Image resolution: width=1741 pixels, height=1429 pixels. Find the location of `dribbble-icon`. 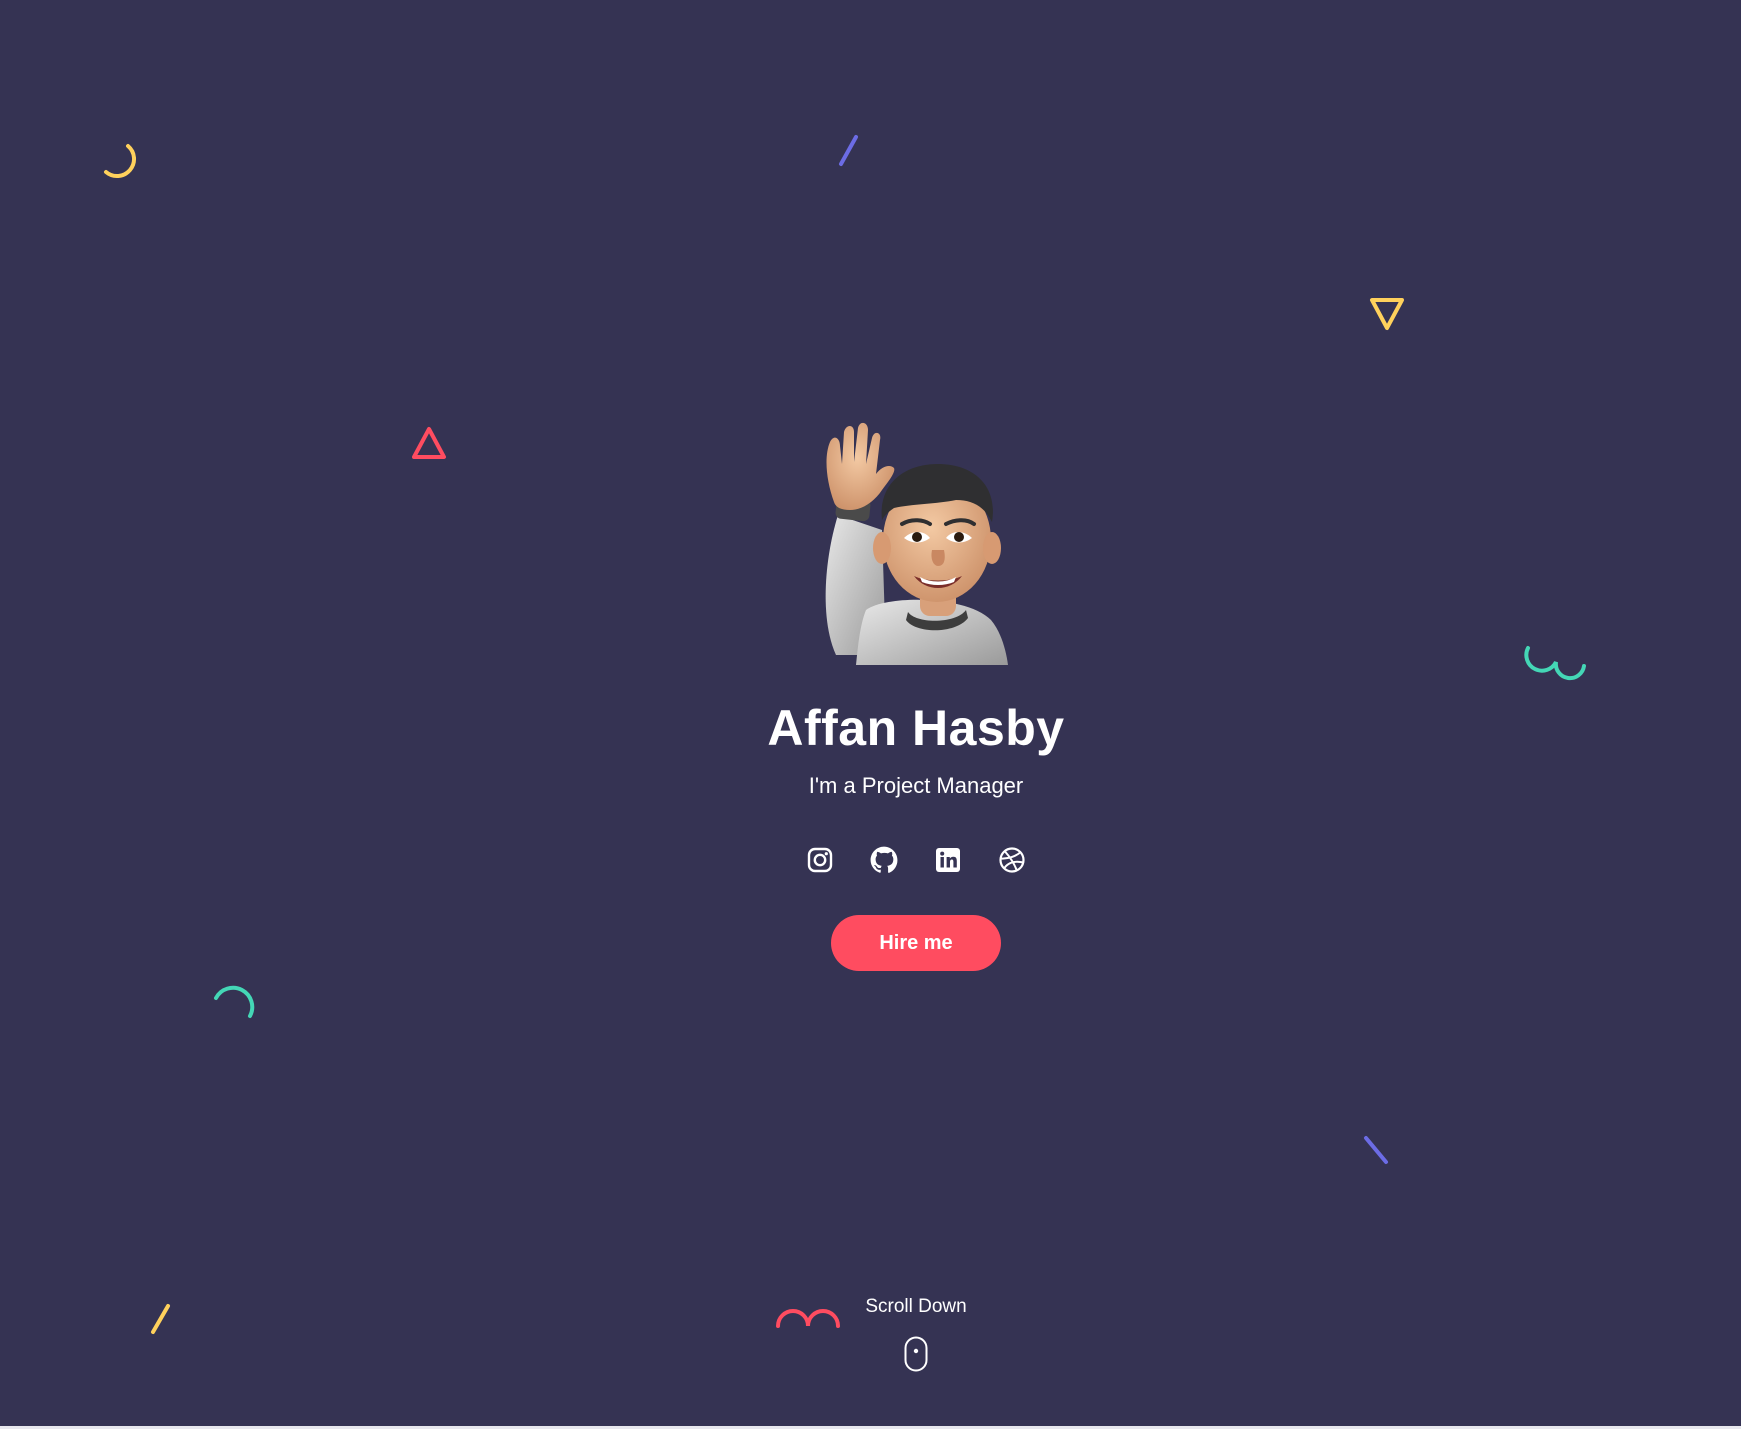

dribbble-icon is located at coordinates (1012, 860).